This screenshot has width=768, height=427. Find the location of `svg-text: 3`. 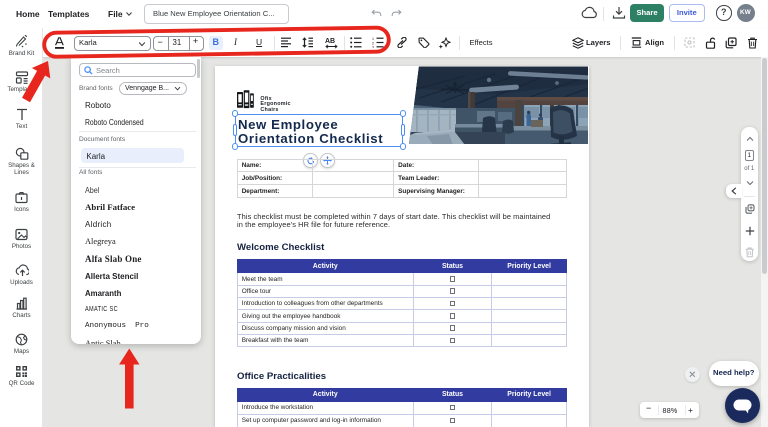

svg-text: 3 is located at coordinates (373, 47).